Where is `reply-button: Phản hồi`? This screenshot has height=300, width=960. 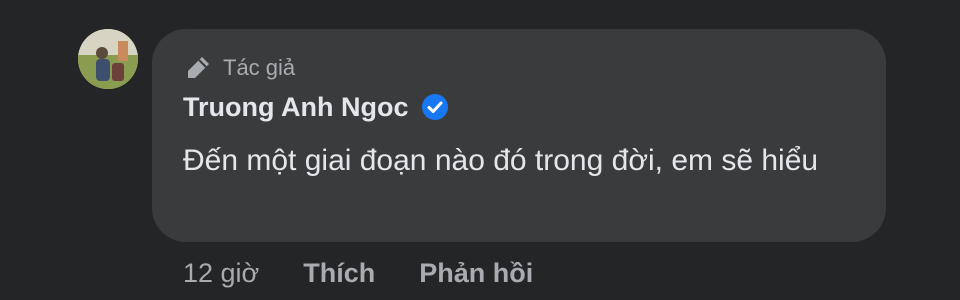 reply-button: Phản hồi is located at coordinates (476, 273).